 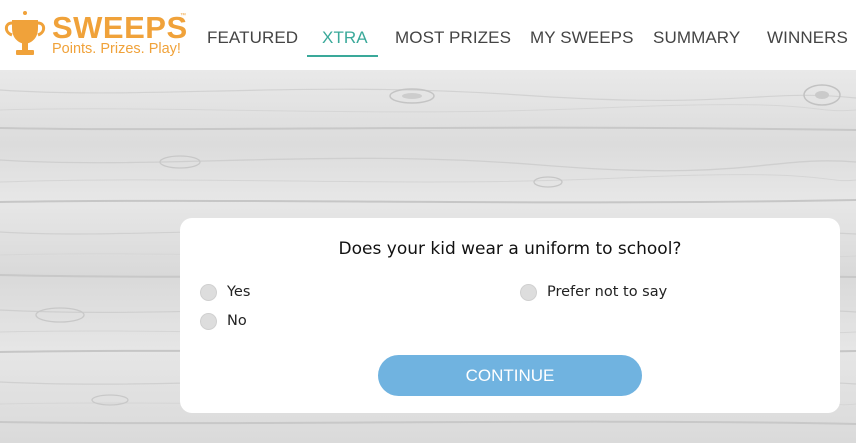 What do you see at coordinates (345, 38) in the screenshot?
I see `nav-xtra: XTRA` at bounding box center [345, 38].